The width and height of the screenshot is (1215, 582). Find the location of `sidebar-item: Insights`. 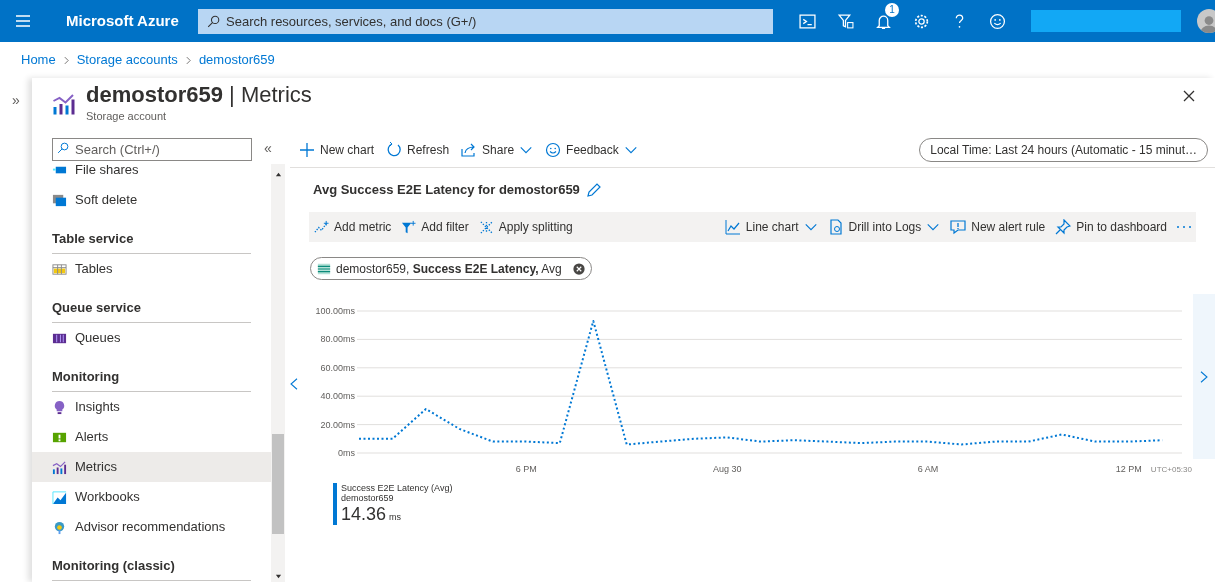

sidebar-item: Insights is located at coordinates (151, 407).